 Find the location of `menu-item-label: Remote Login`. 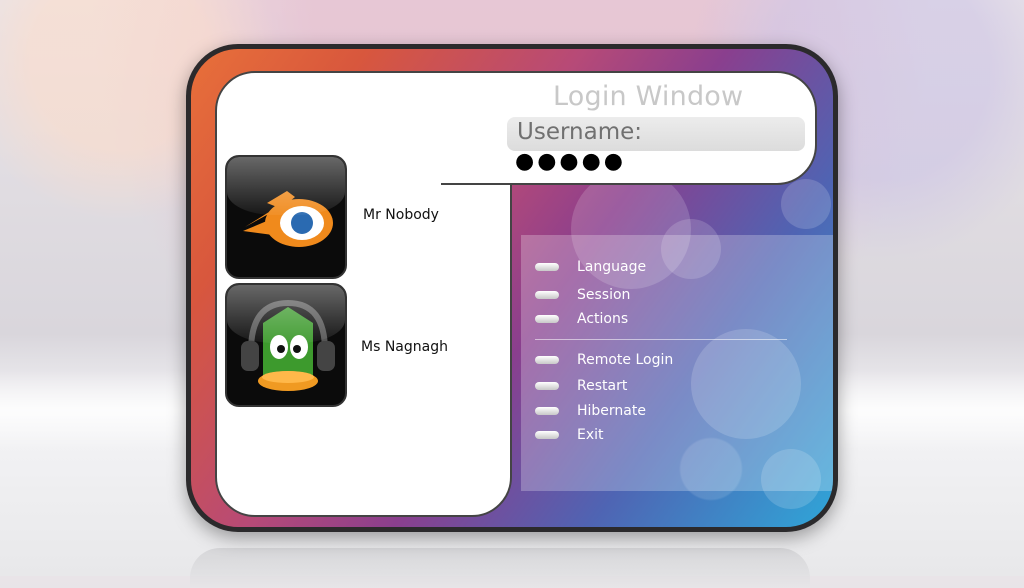

menu-item-label: Remote Login is located at coordinates (625, 360).